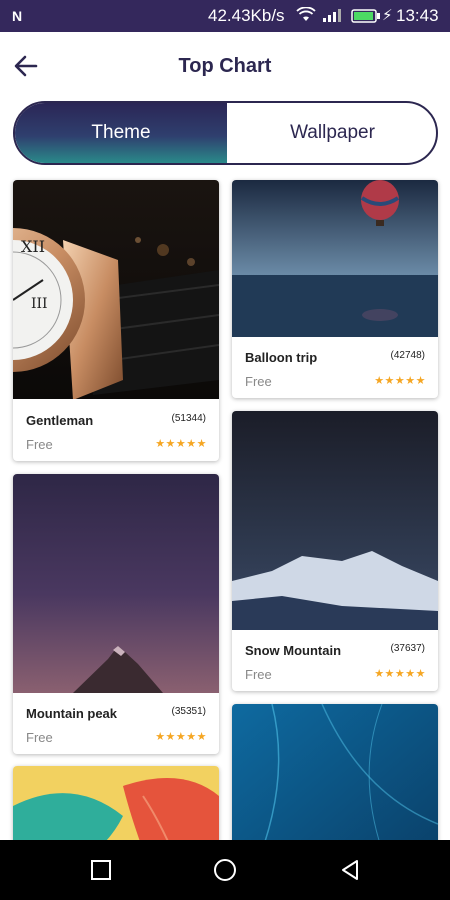 The image size is (450, 900). What do you see at coordinates (72, 713) in the screenshot?
I see `card-title: Mountain peak` at bounding box center [72, 713].